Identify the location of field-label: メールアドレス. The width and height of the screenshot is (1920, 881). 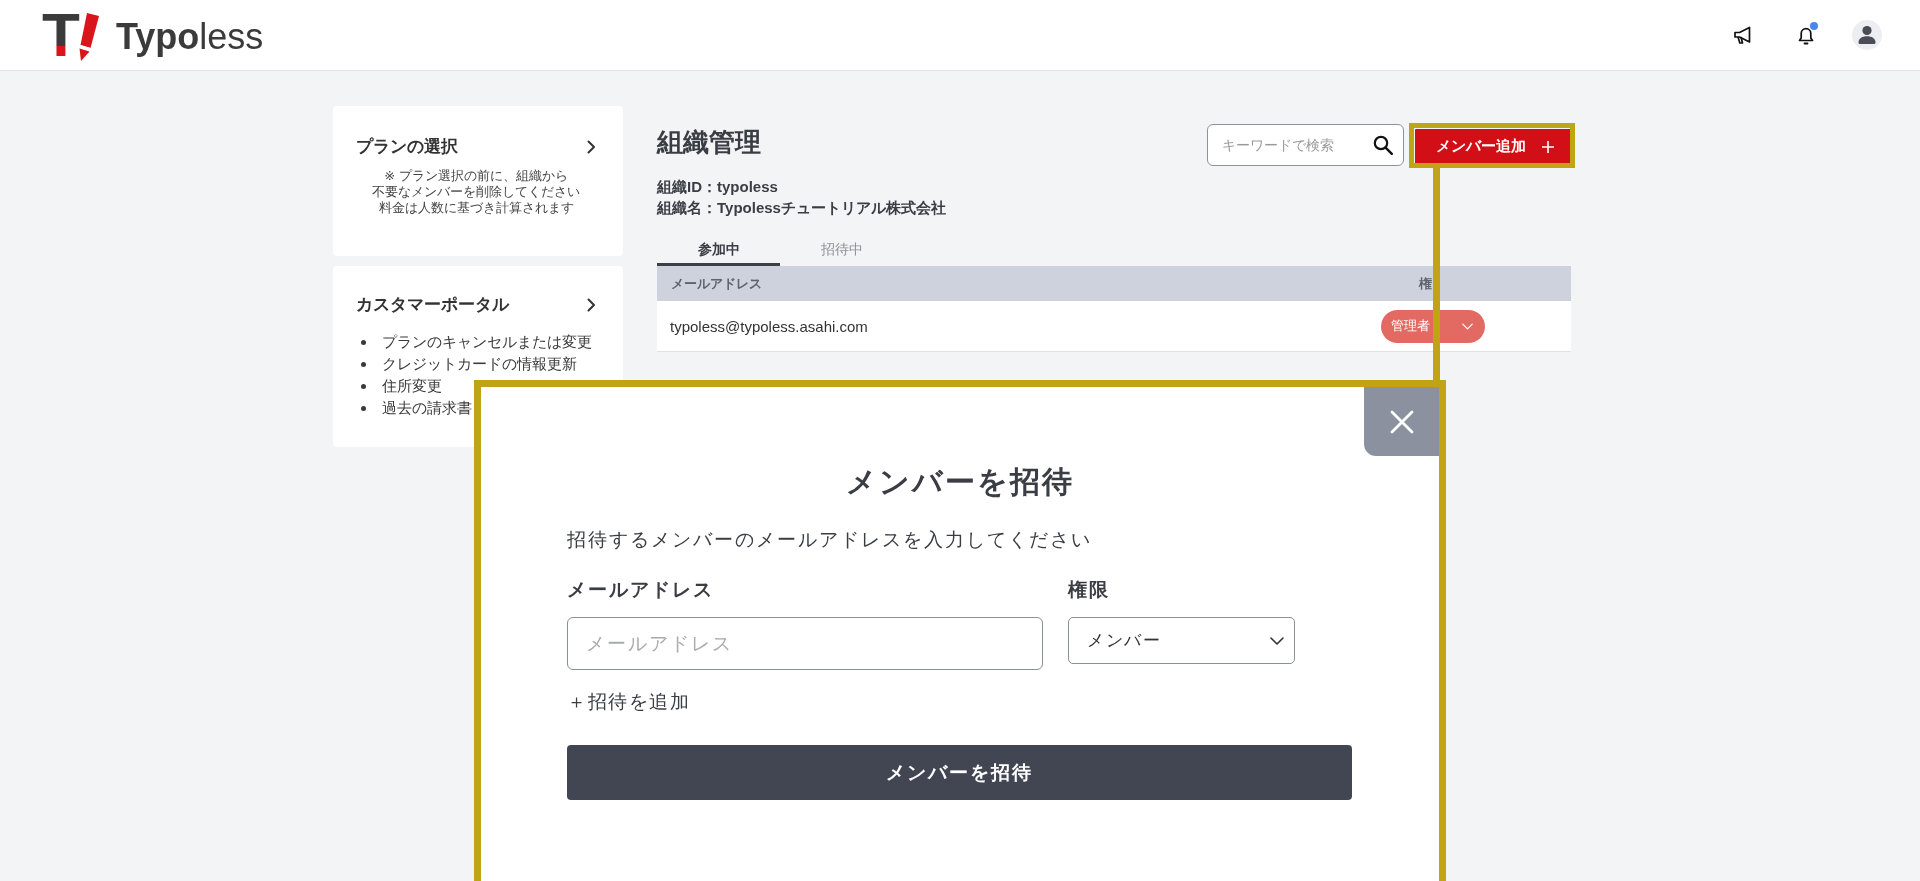
(641, 590).